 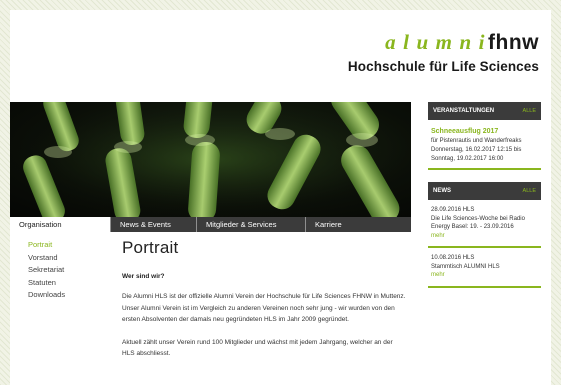 I want to click on news-box-header: NEWS ALLE, so click(x=484, y=191).